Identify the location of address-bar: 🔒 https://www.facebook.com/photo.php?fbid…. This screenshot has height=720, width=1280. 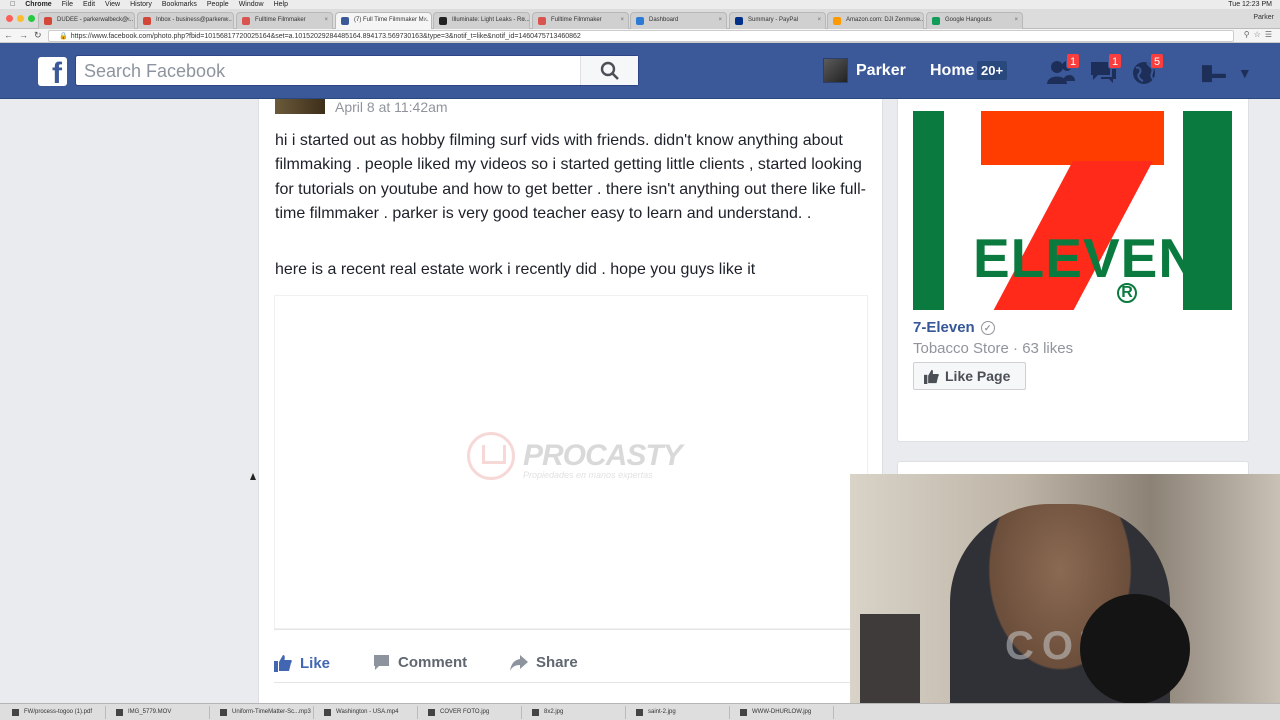
(641, 36).